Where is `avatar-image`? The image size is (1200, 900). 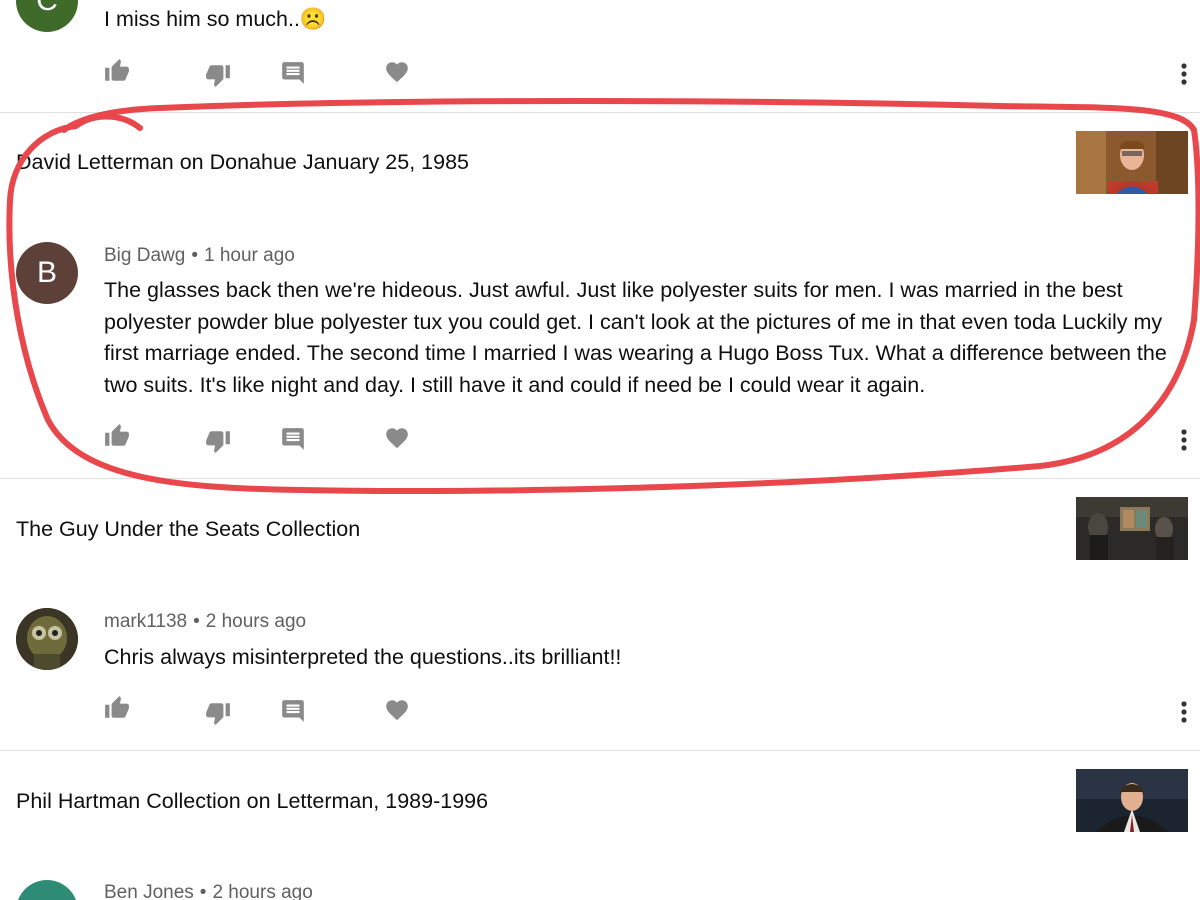 avatar-image is located at coordinates (47, 639).